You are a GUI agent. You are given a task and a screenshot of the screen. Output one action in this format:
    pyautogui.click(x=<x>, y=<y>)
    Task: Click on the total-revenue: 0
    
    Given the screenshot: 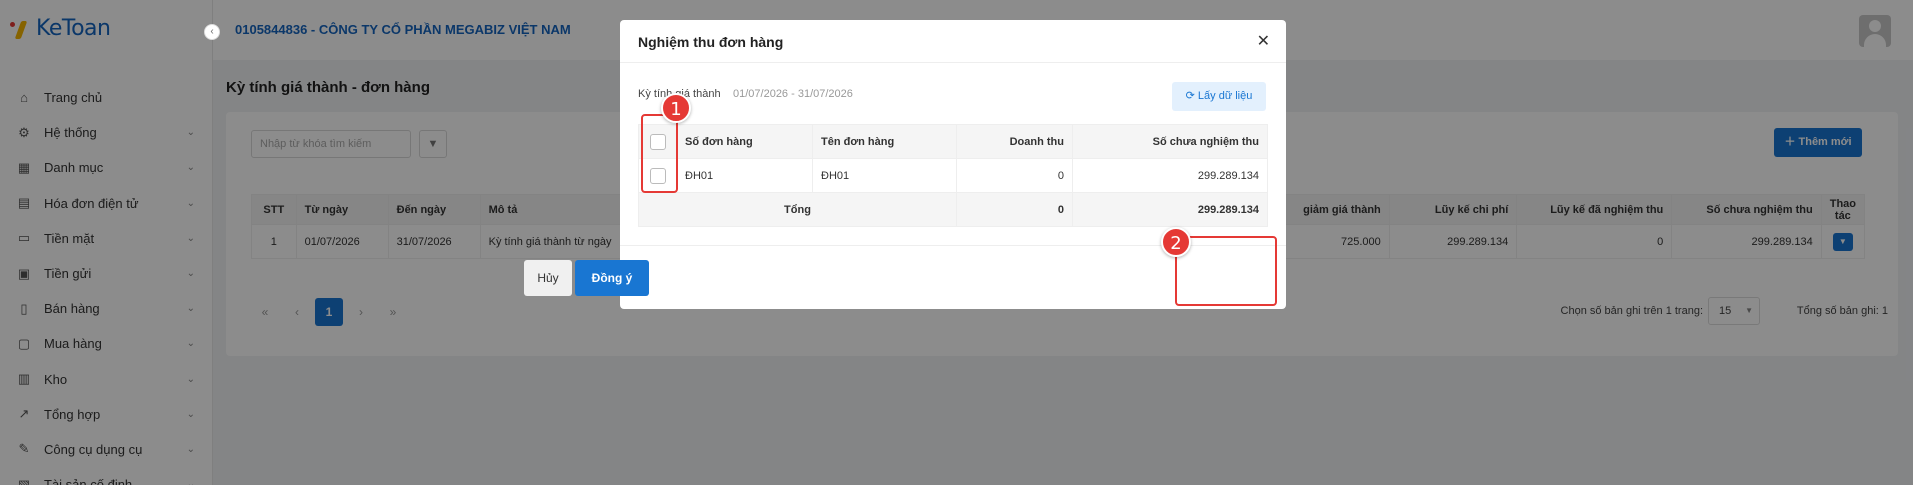 What is the action you would take?
    pyautogui.click(x=1014, y=209)
    